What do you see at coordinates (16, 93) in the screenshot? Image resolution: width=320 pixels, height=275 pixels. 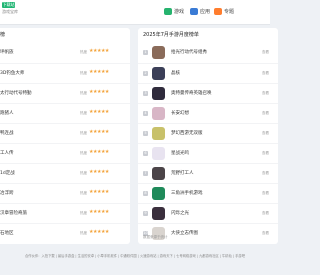 I see `game-name: 太行动代号特勤` at bounding box center [16, 93].